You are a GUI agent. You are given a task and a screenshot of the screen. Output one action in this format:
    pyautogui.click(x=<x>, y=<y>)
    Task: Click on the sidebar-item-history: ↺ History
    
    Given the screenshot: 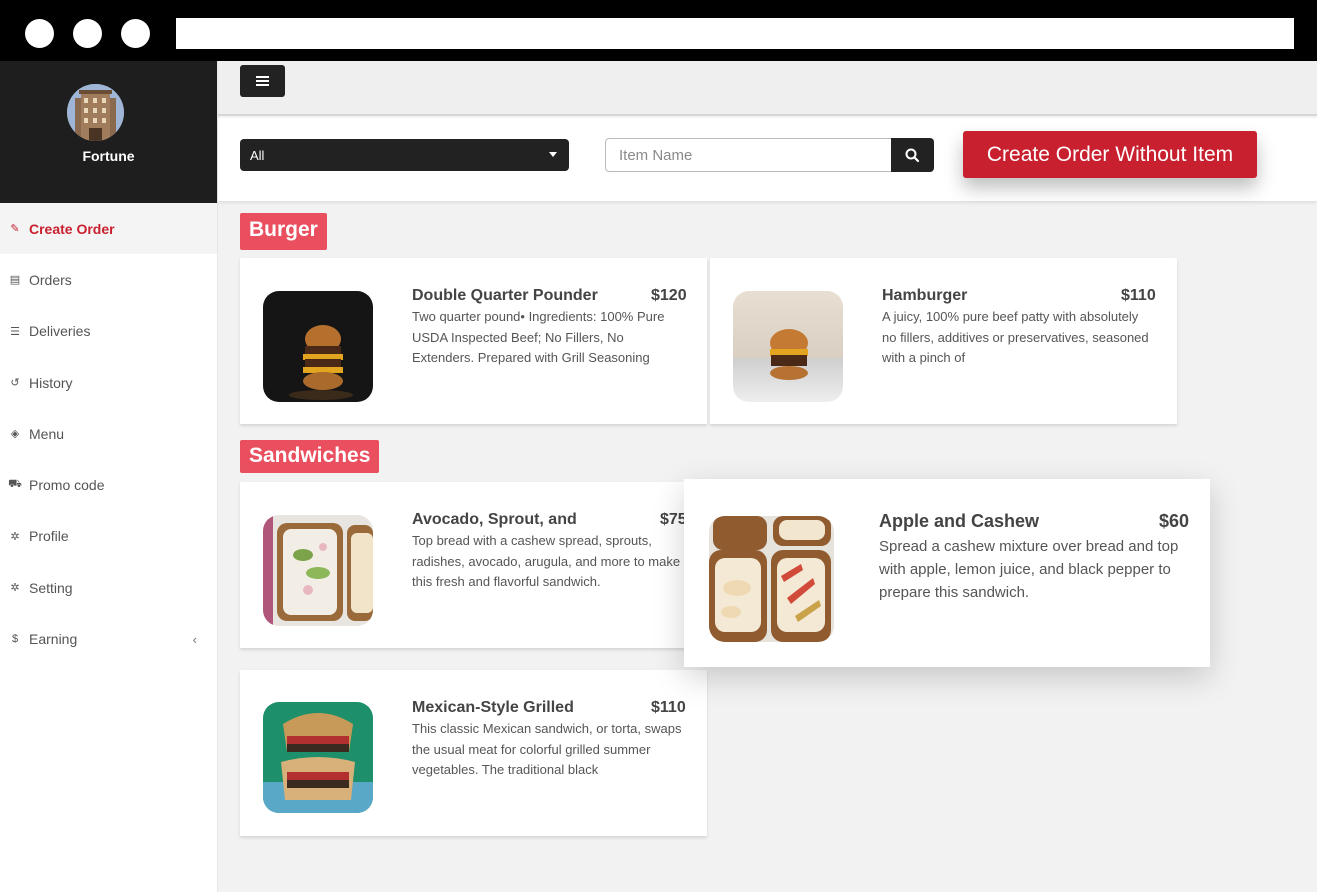 What is the action you would take?
    pyautogui.click(x=108, y=382)
    